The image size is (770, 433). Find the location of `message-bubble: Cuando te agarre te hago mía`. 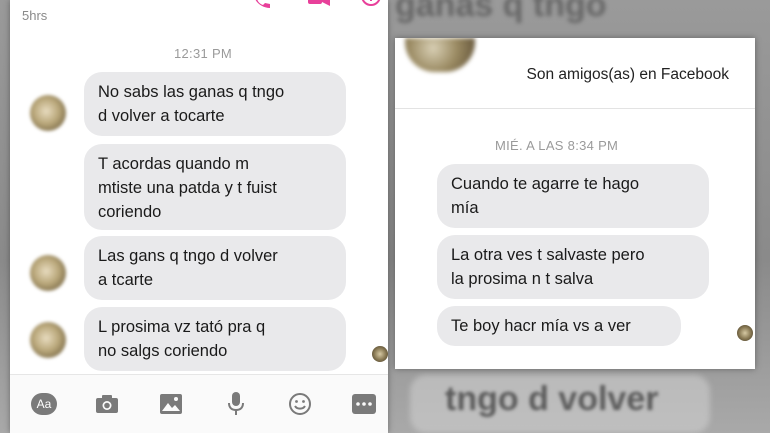

message-bubble: Cuando te agarre te hago mía is located at coordinates (573, 196).